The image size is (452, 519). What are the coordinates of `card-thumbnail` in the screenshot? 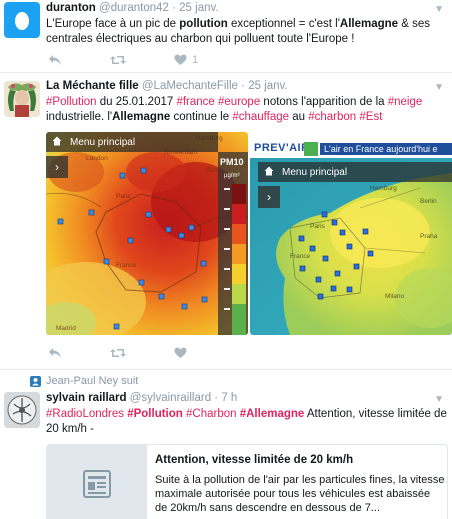 It's located at (97, 482).